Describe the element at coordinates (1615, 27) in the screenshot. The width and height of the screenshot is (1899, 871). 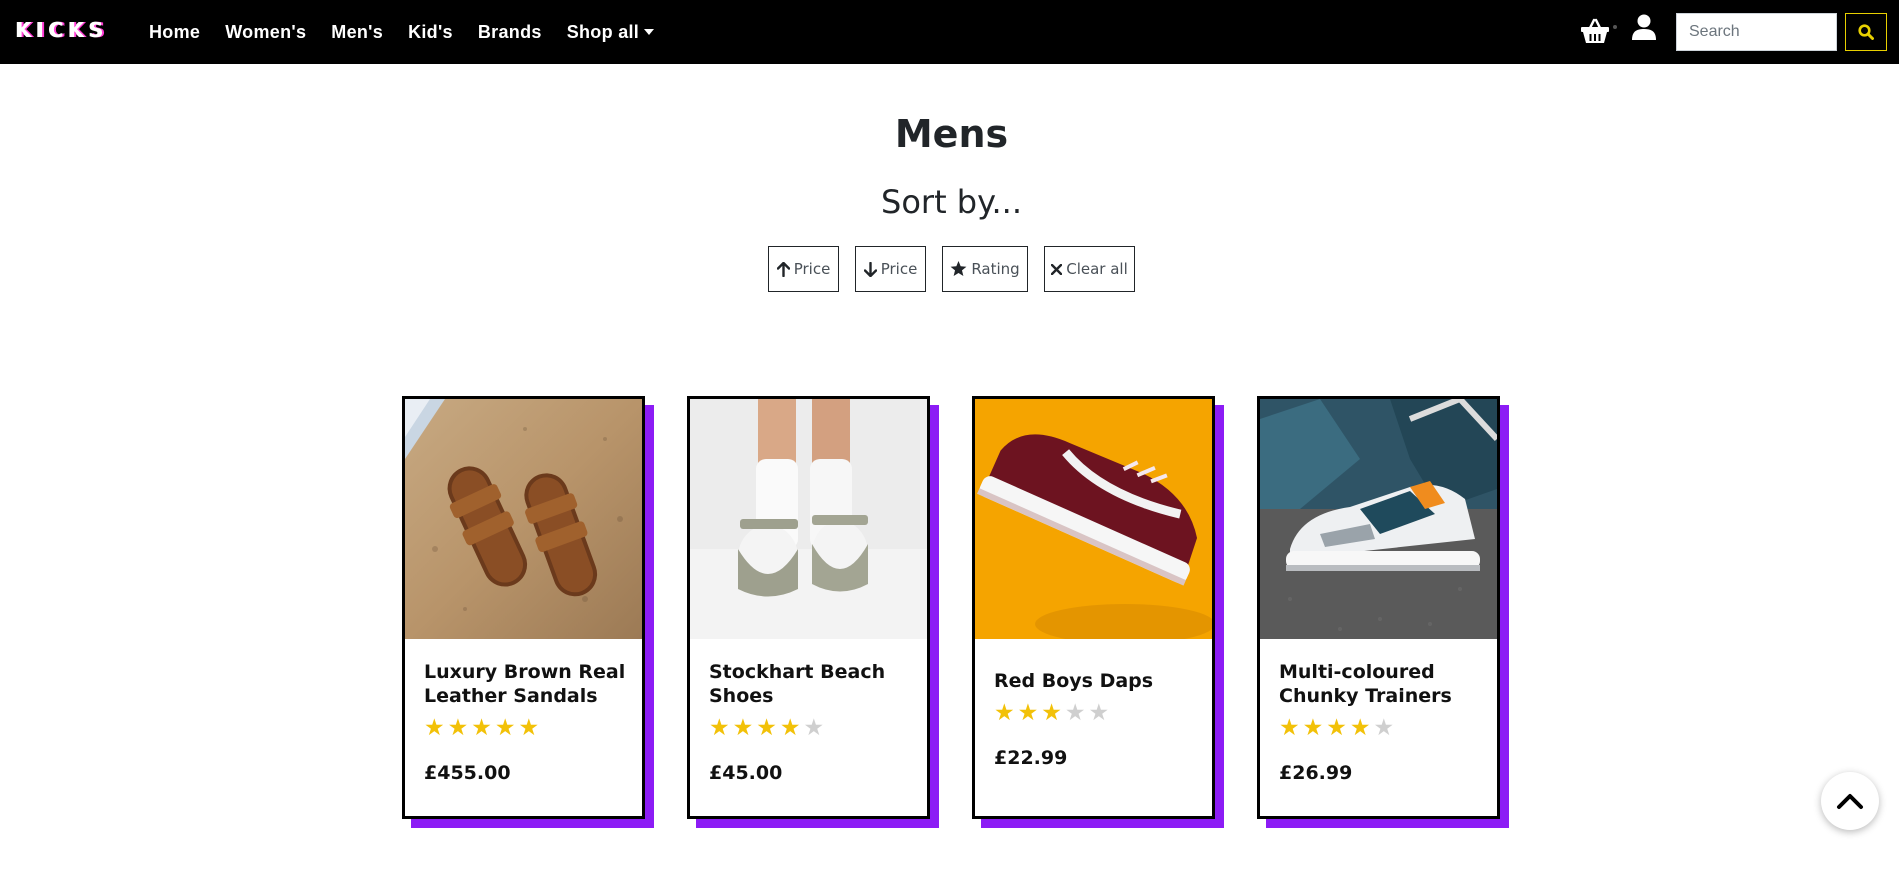
I see `basket-count-dot` at that location.